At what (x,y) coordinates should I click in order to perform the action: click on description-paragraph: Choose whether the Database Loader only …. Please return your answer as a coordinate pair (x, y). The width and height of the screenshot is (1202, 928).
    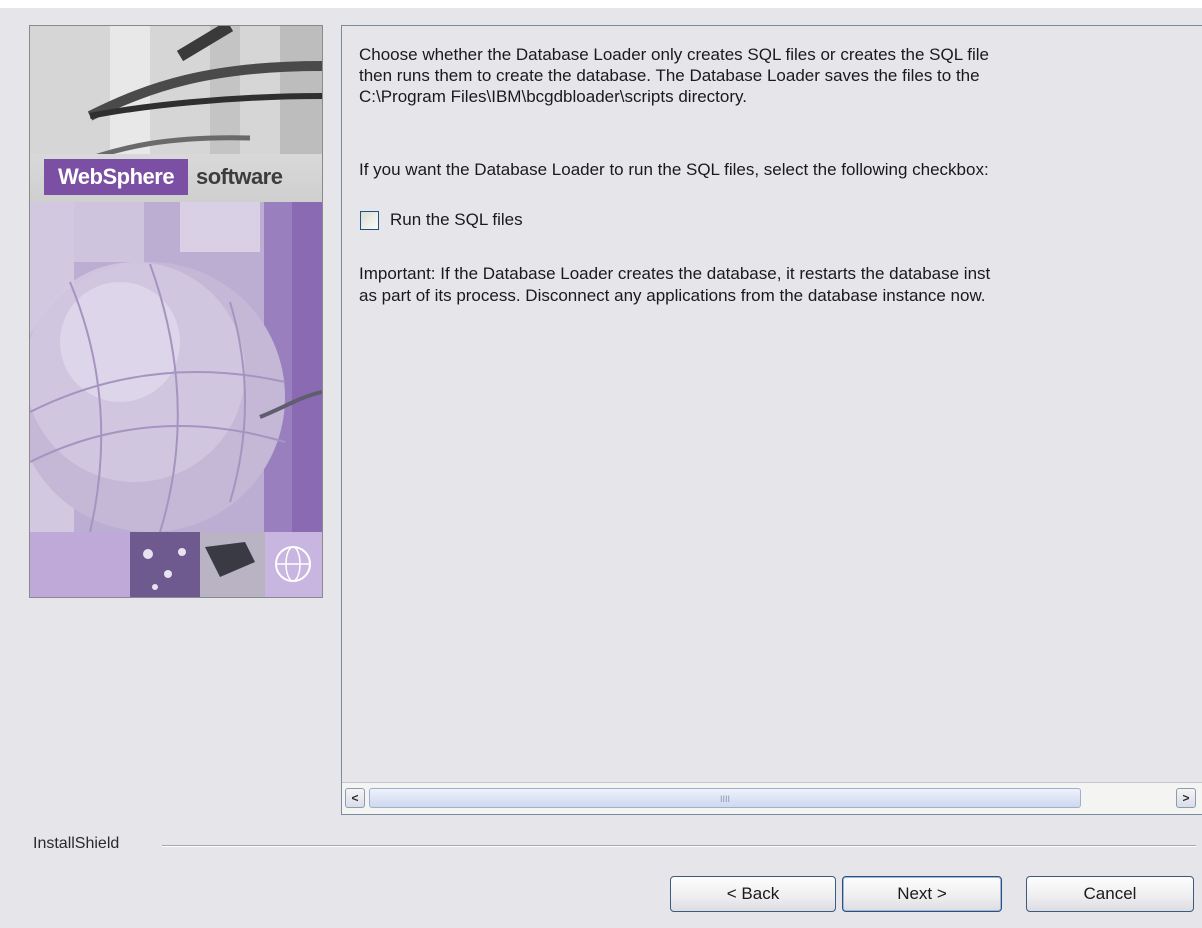
    Looking at the image, I should click on (780, 75).